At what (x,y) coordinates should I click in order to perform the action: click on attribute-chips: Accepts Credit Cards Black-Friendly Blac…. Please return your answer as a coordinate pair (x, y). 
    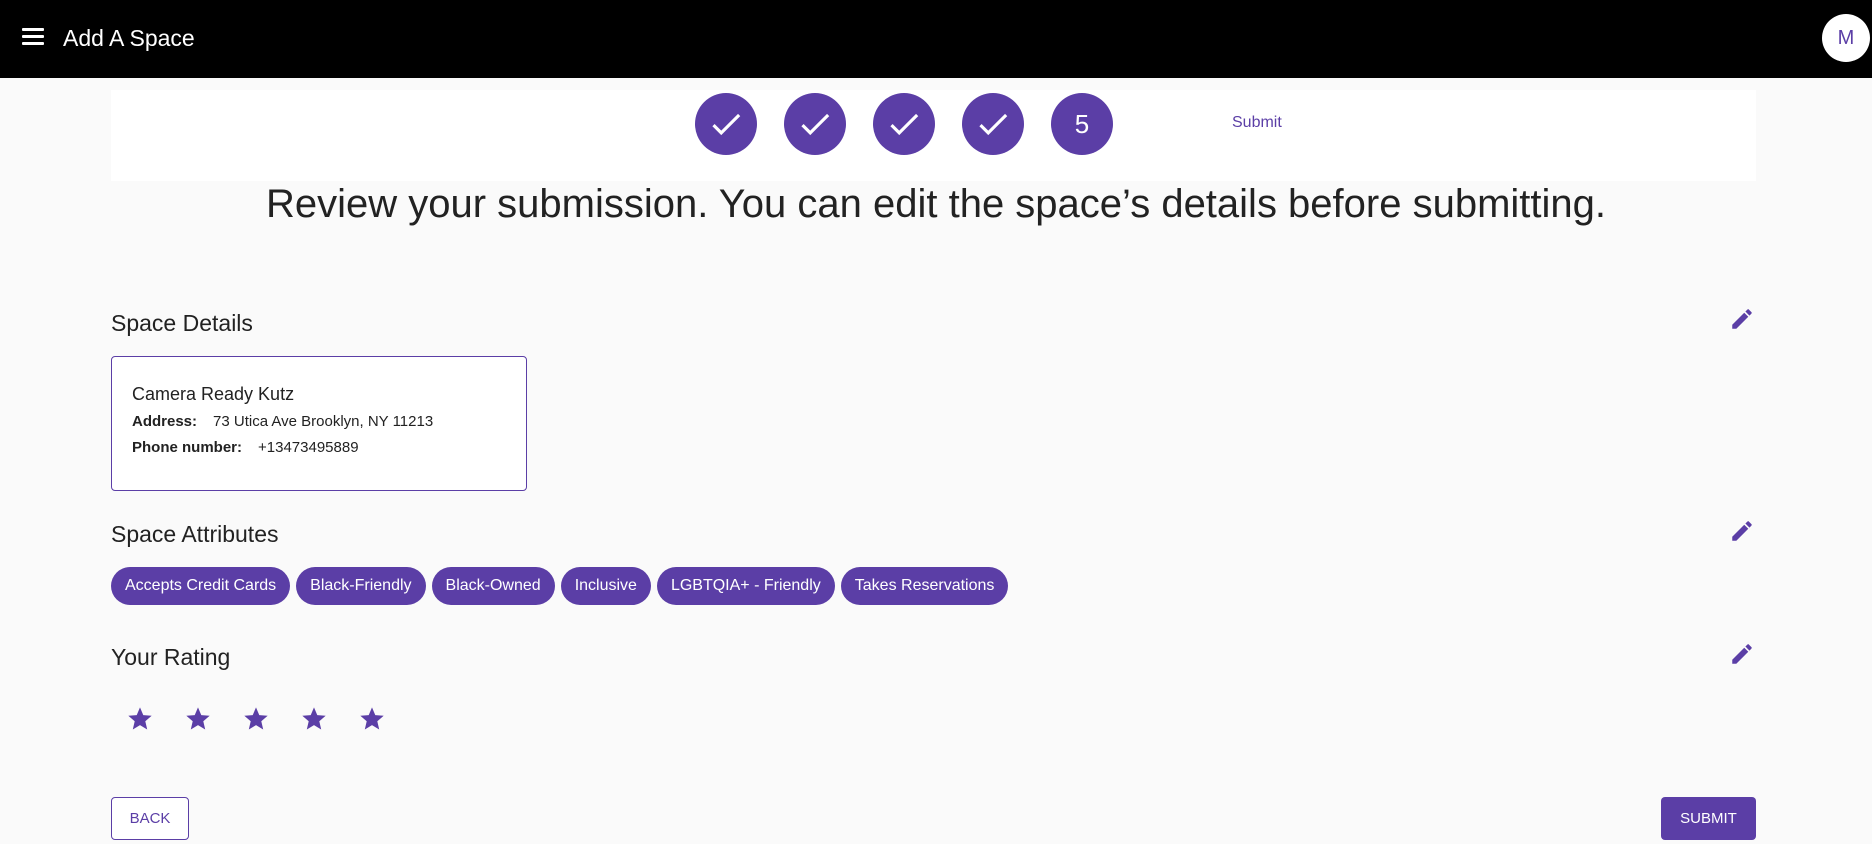
    Looking at the image, I should click on (560, 586).